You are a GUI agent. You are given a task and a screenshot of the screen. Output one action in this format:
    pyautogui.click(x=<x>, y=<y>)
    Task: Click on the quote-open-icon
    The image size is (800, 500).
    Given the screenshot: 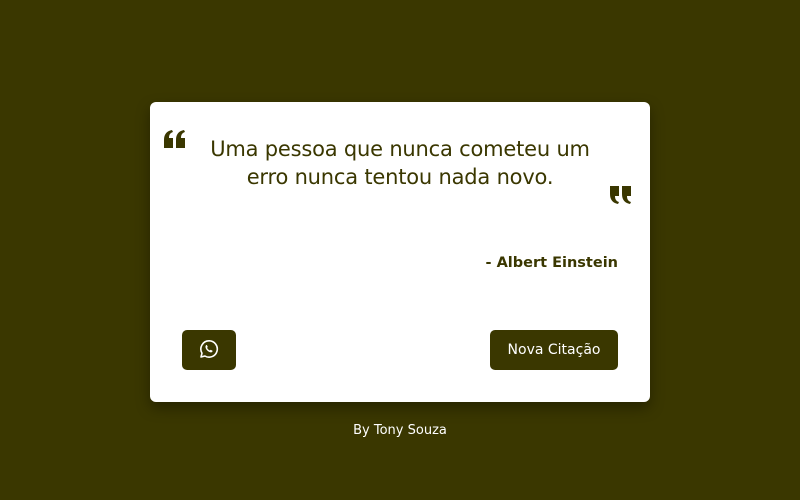 What is the action you would take?
    pyautogui.click(x=175, y=139)
    